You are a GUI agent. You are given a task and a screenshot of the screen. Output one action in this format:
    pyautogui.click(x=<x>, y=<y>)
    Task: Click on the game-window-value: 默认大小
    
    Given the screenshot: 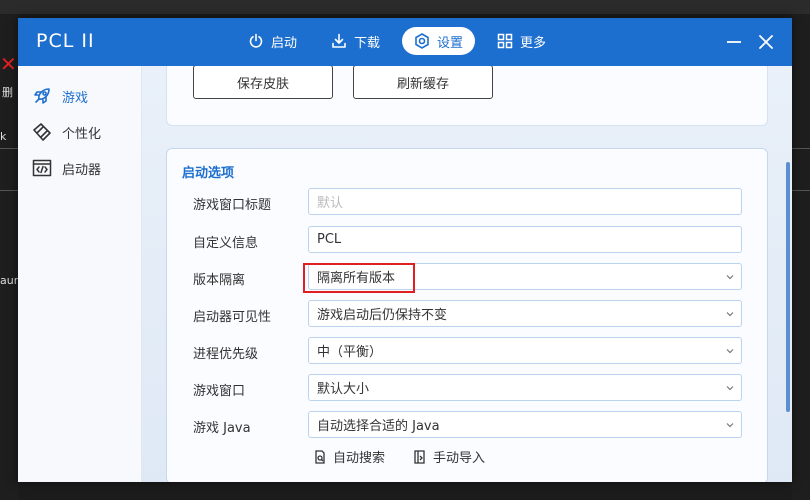 What is the action you would take?
    pyautogui.click(x=343, y=389)
    